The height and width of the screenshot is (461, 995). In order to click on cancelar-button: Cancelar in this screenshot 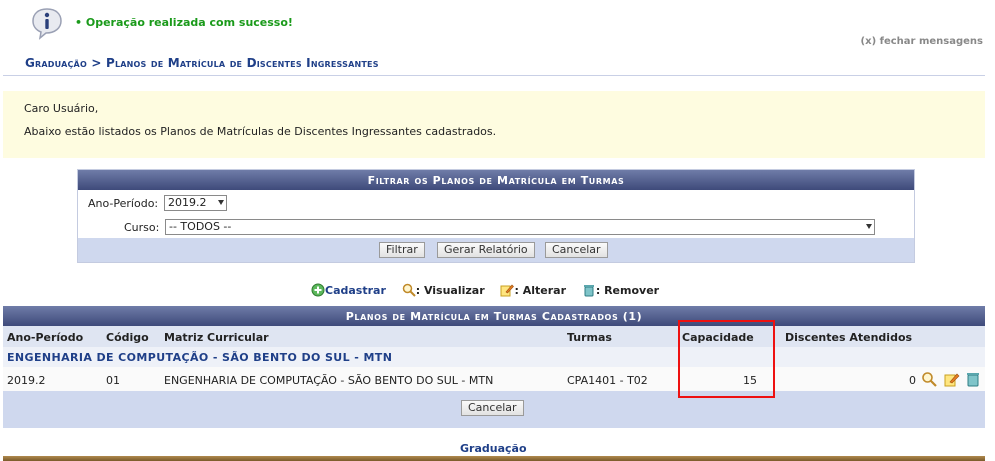, I will do `click(492, 408)`.